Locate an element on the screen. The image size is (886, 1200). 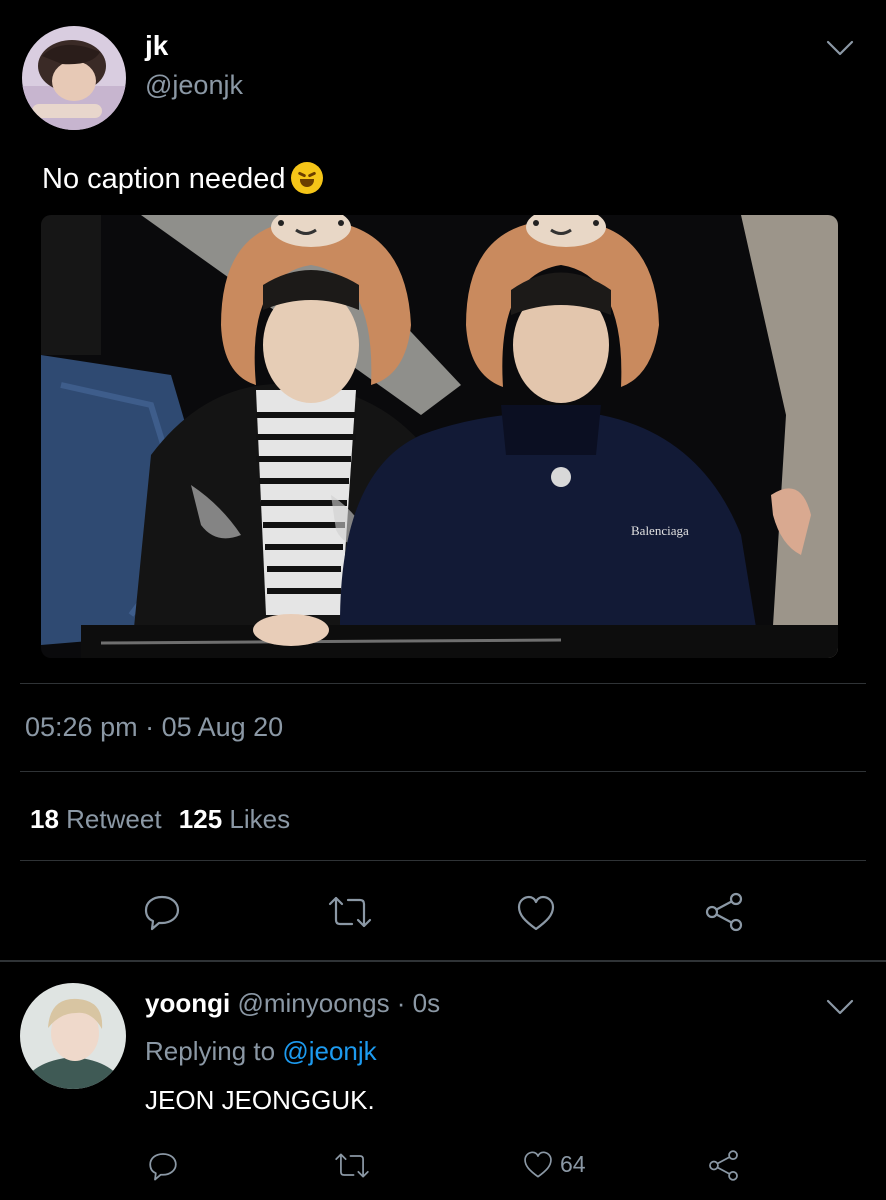
likes-label: Likes is located at coordinates (260, 819).